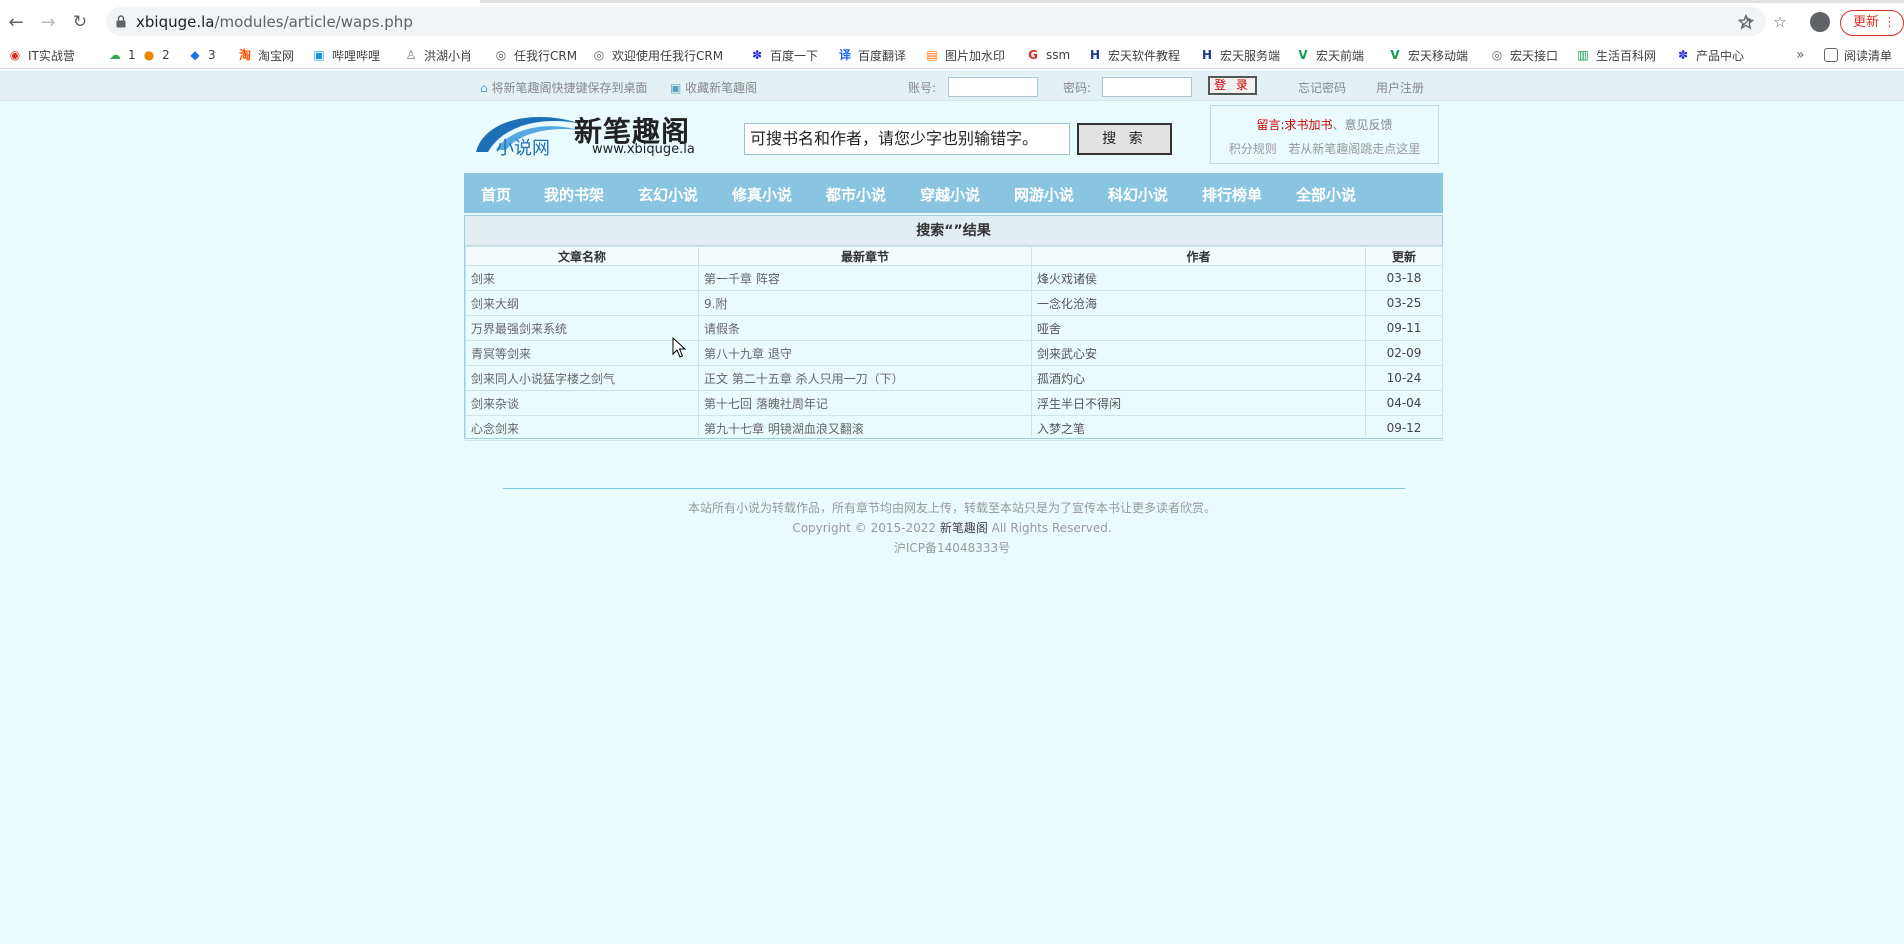 This screenshot has width=1904, height=944. I want to click on forward-arrow-icon: →, so click(48, 22).